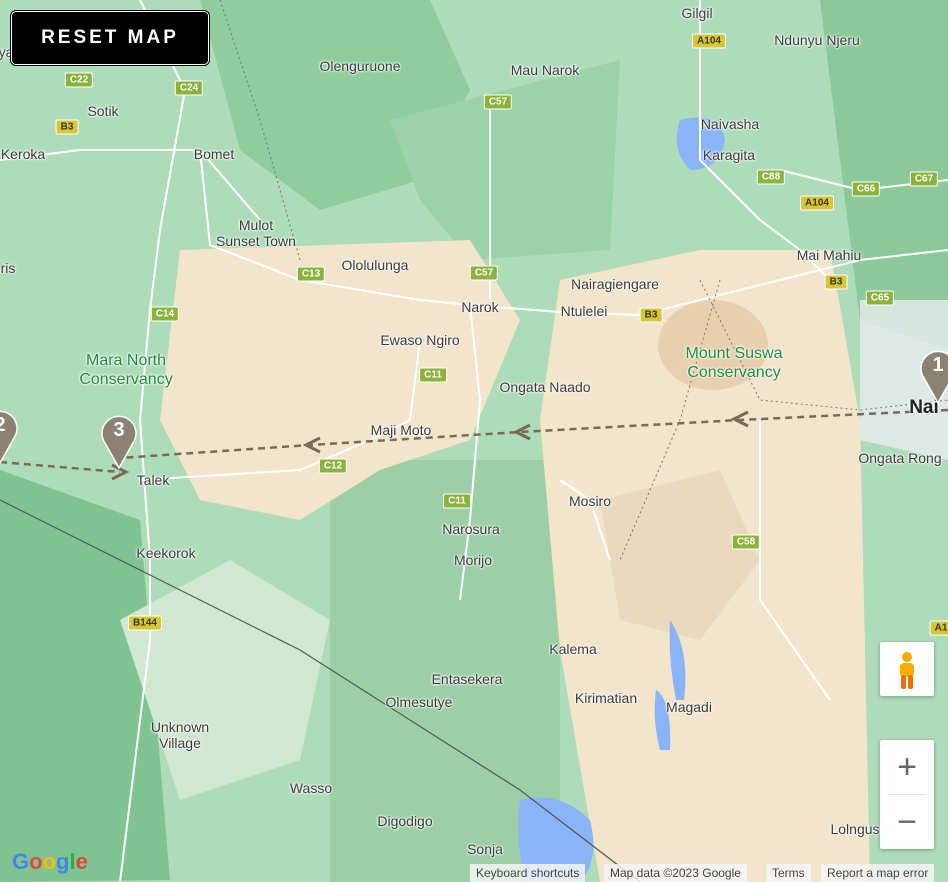  I want to click on road-c58: C58, so click(746, 542).